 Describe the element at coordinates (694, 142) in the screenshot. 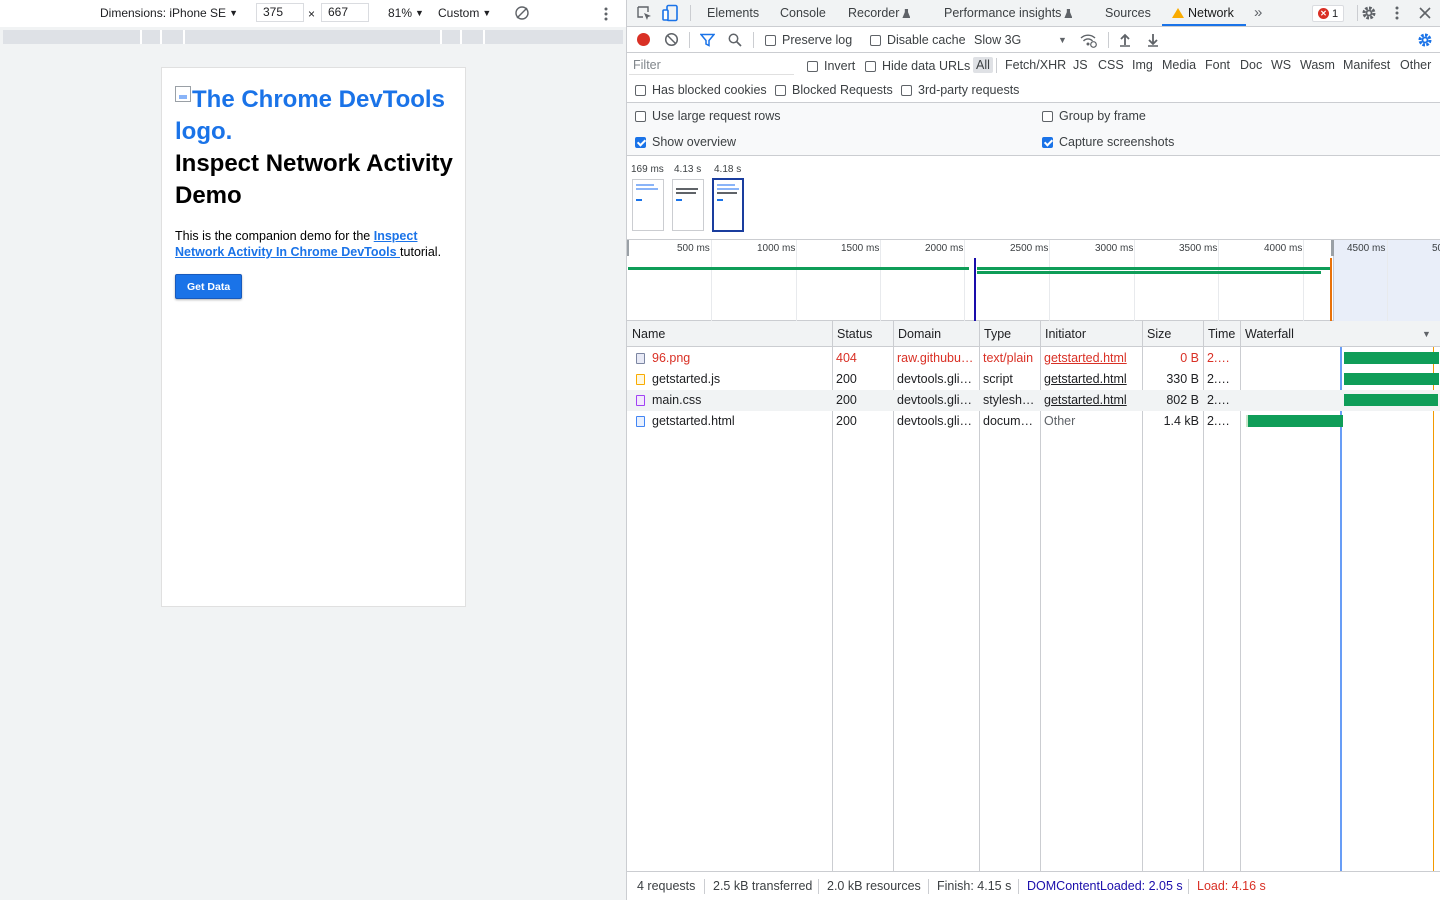

I see `show-overview-label: Show overview` at that location.